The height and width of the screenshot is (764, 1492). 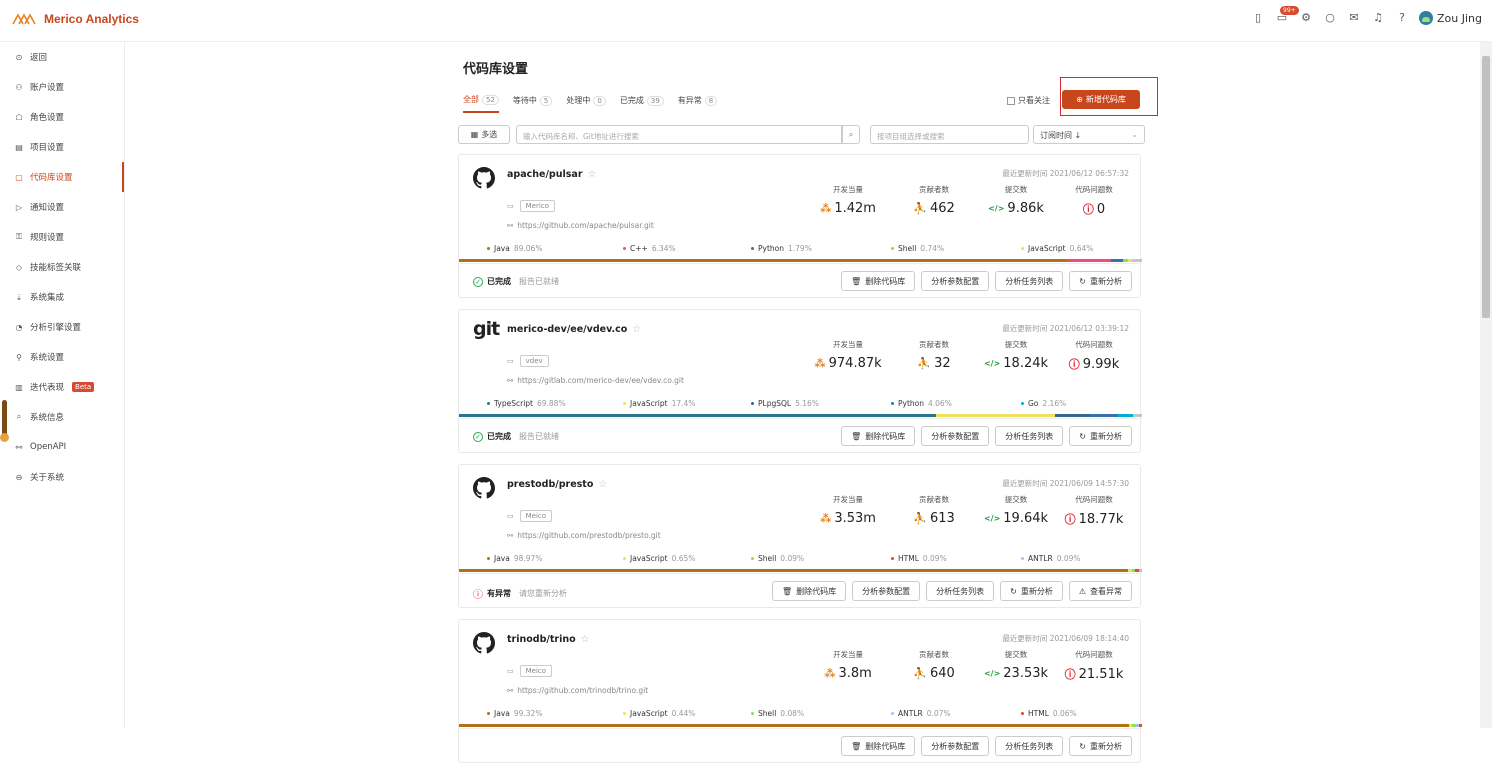 I want to click on tab-3: 已完成 39, so click(x=642, y=103).